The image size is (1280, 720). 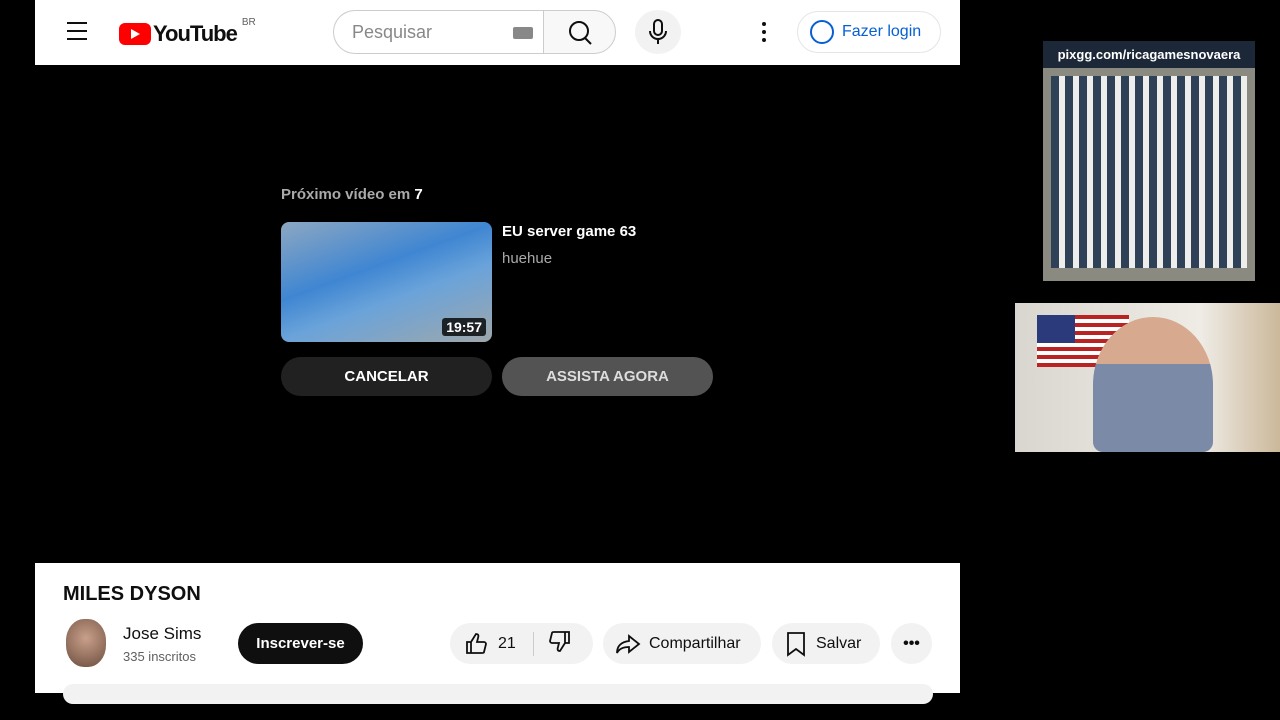 I want to click on qr-url: pixgg.com/ricagamesnovaera, so click(x=1149, y=54).